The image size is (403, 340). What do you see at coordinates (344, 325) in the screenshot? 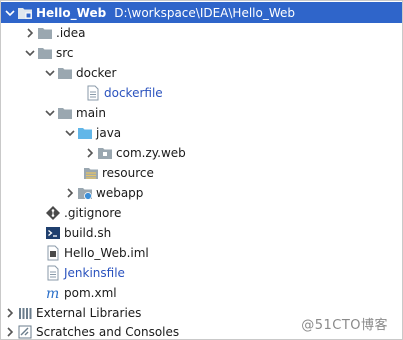
I see `watermark: @51CTO博客` at bounding box center [344, 325].